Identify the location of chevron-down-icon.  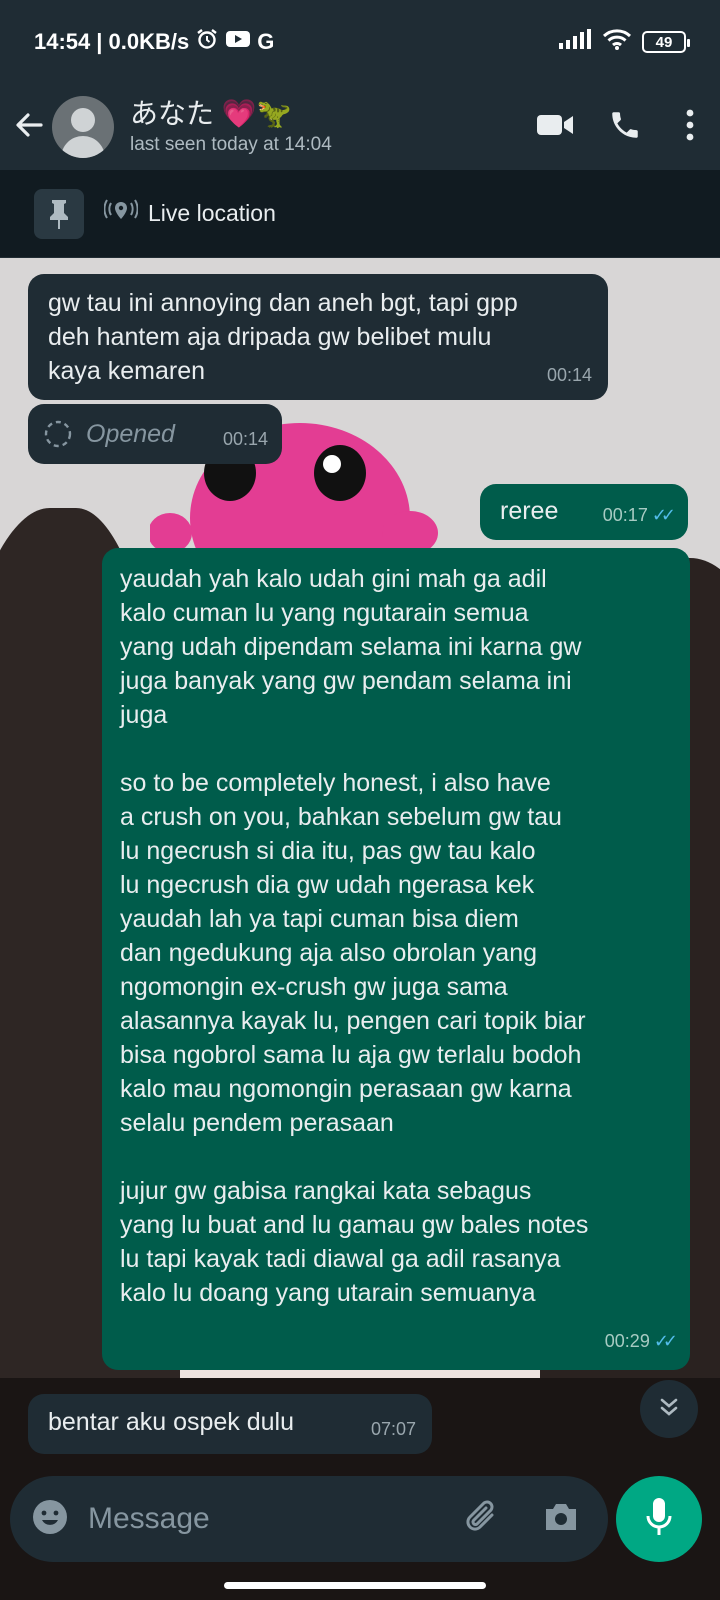
(669, 1409).